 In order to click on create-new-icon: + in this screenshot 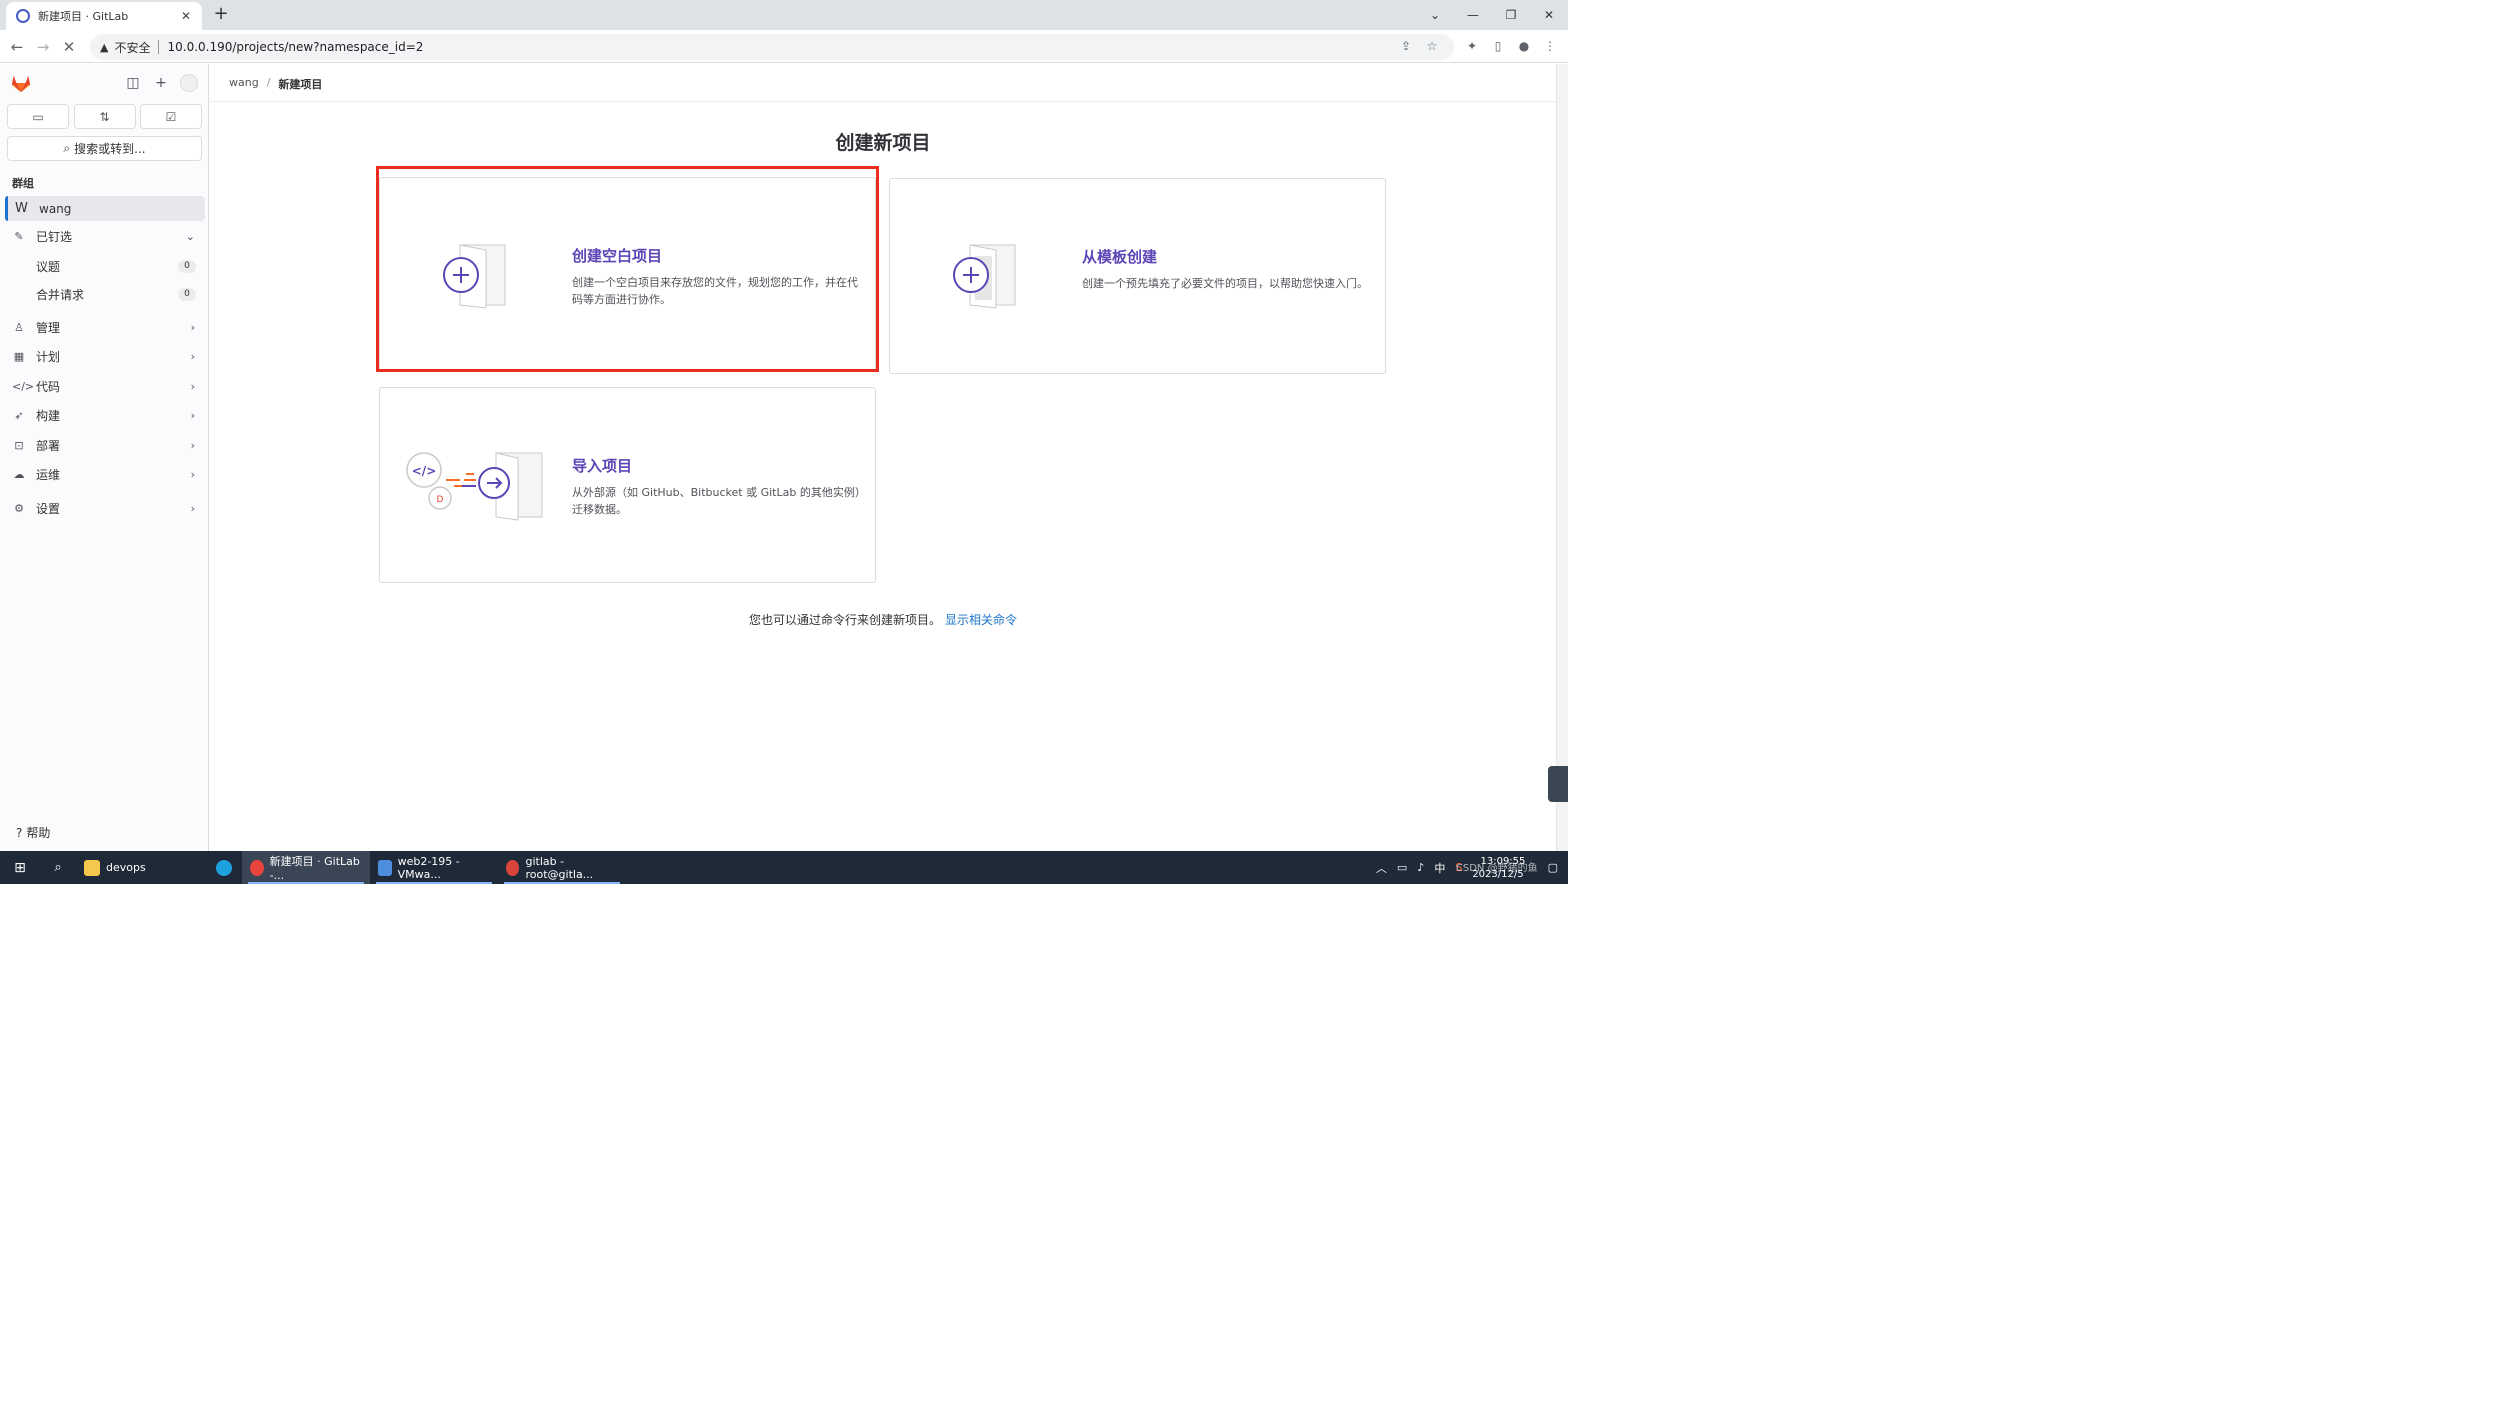, I will do `click(161, 83)`.